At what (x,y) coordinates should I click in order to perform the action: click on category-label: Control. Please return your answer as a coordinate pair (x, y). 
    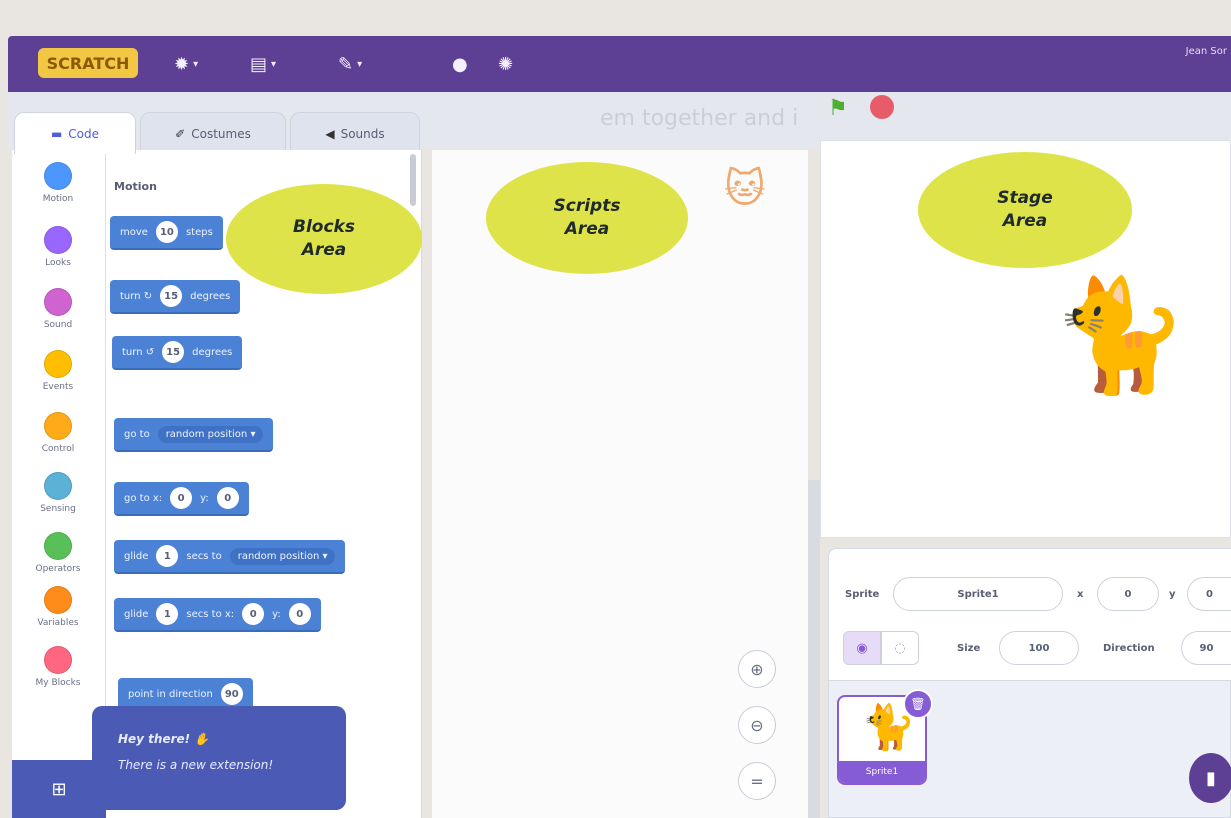
    Looking at the image, I should click on (58, 449).